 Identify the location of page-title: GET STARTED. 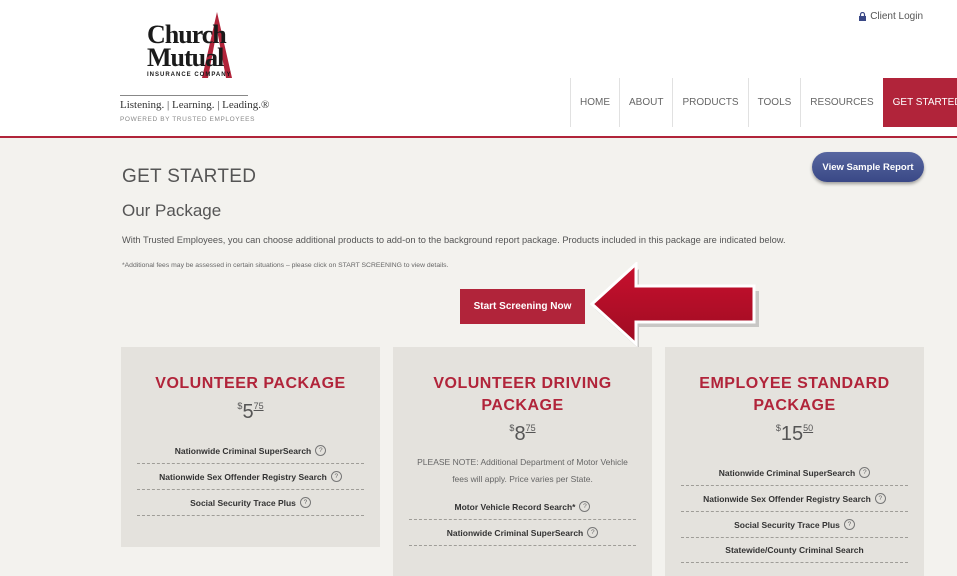
(189, 176).